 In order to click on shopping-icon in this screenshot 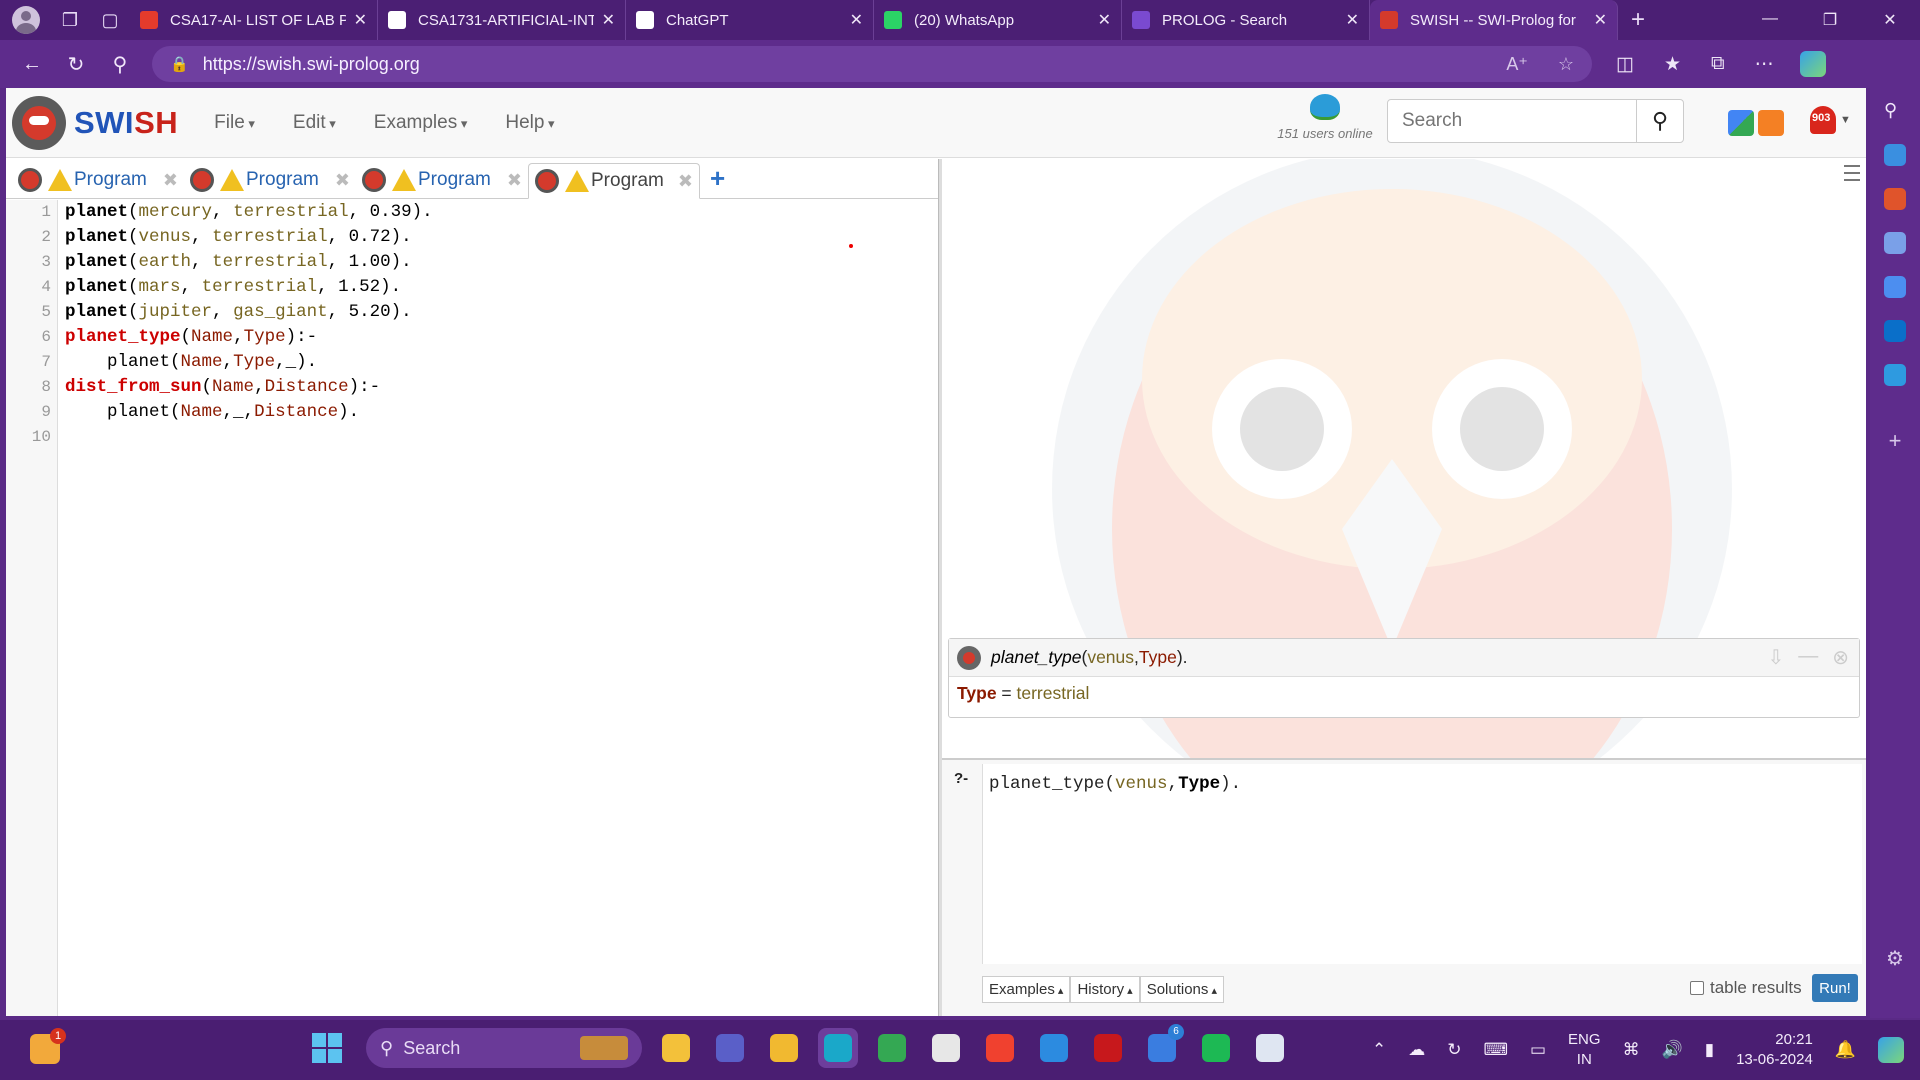, I will do `click(1895, 155)`.